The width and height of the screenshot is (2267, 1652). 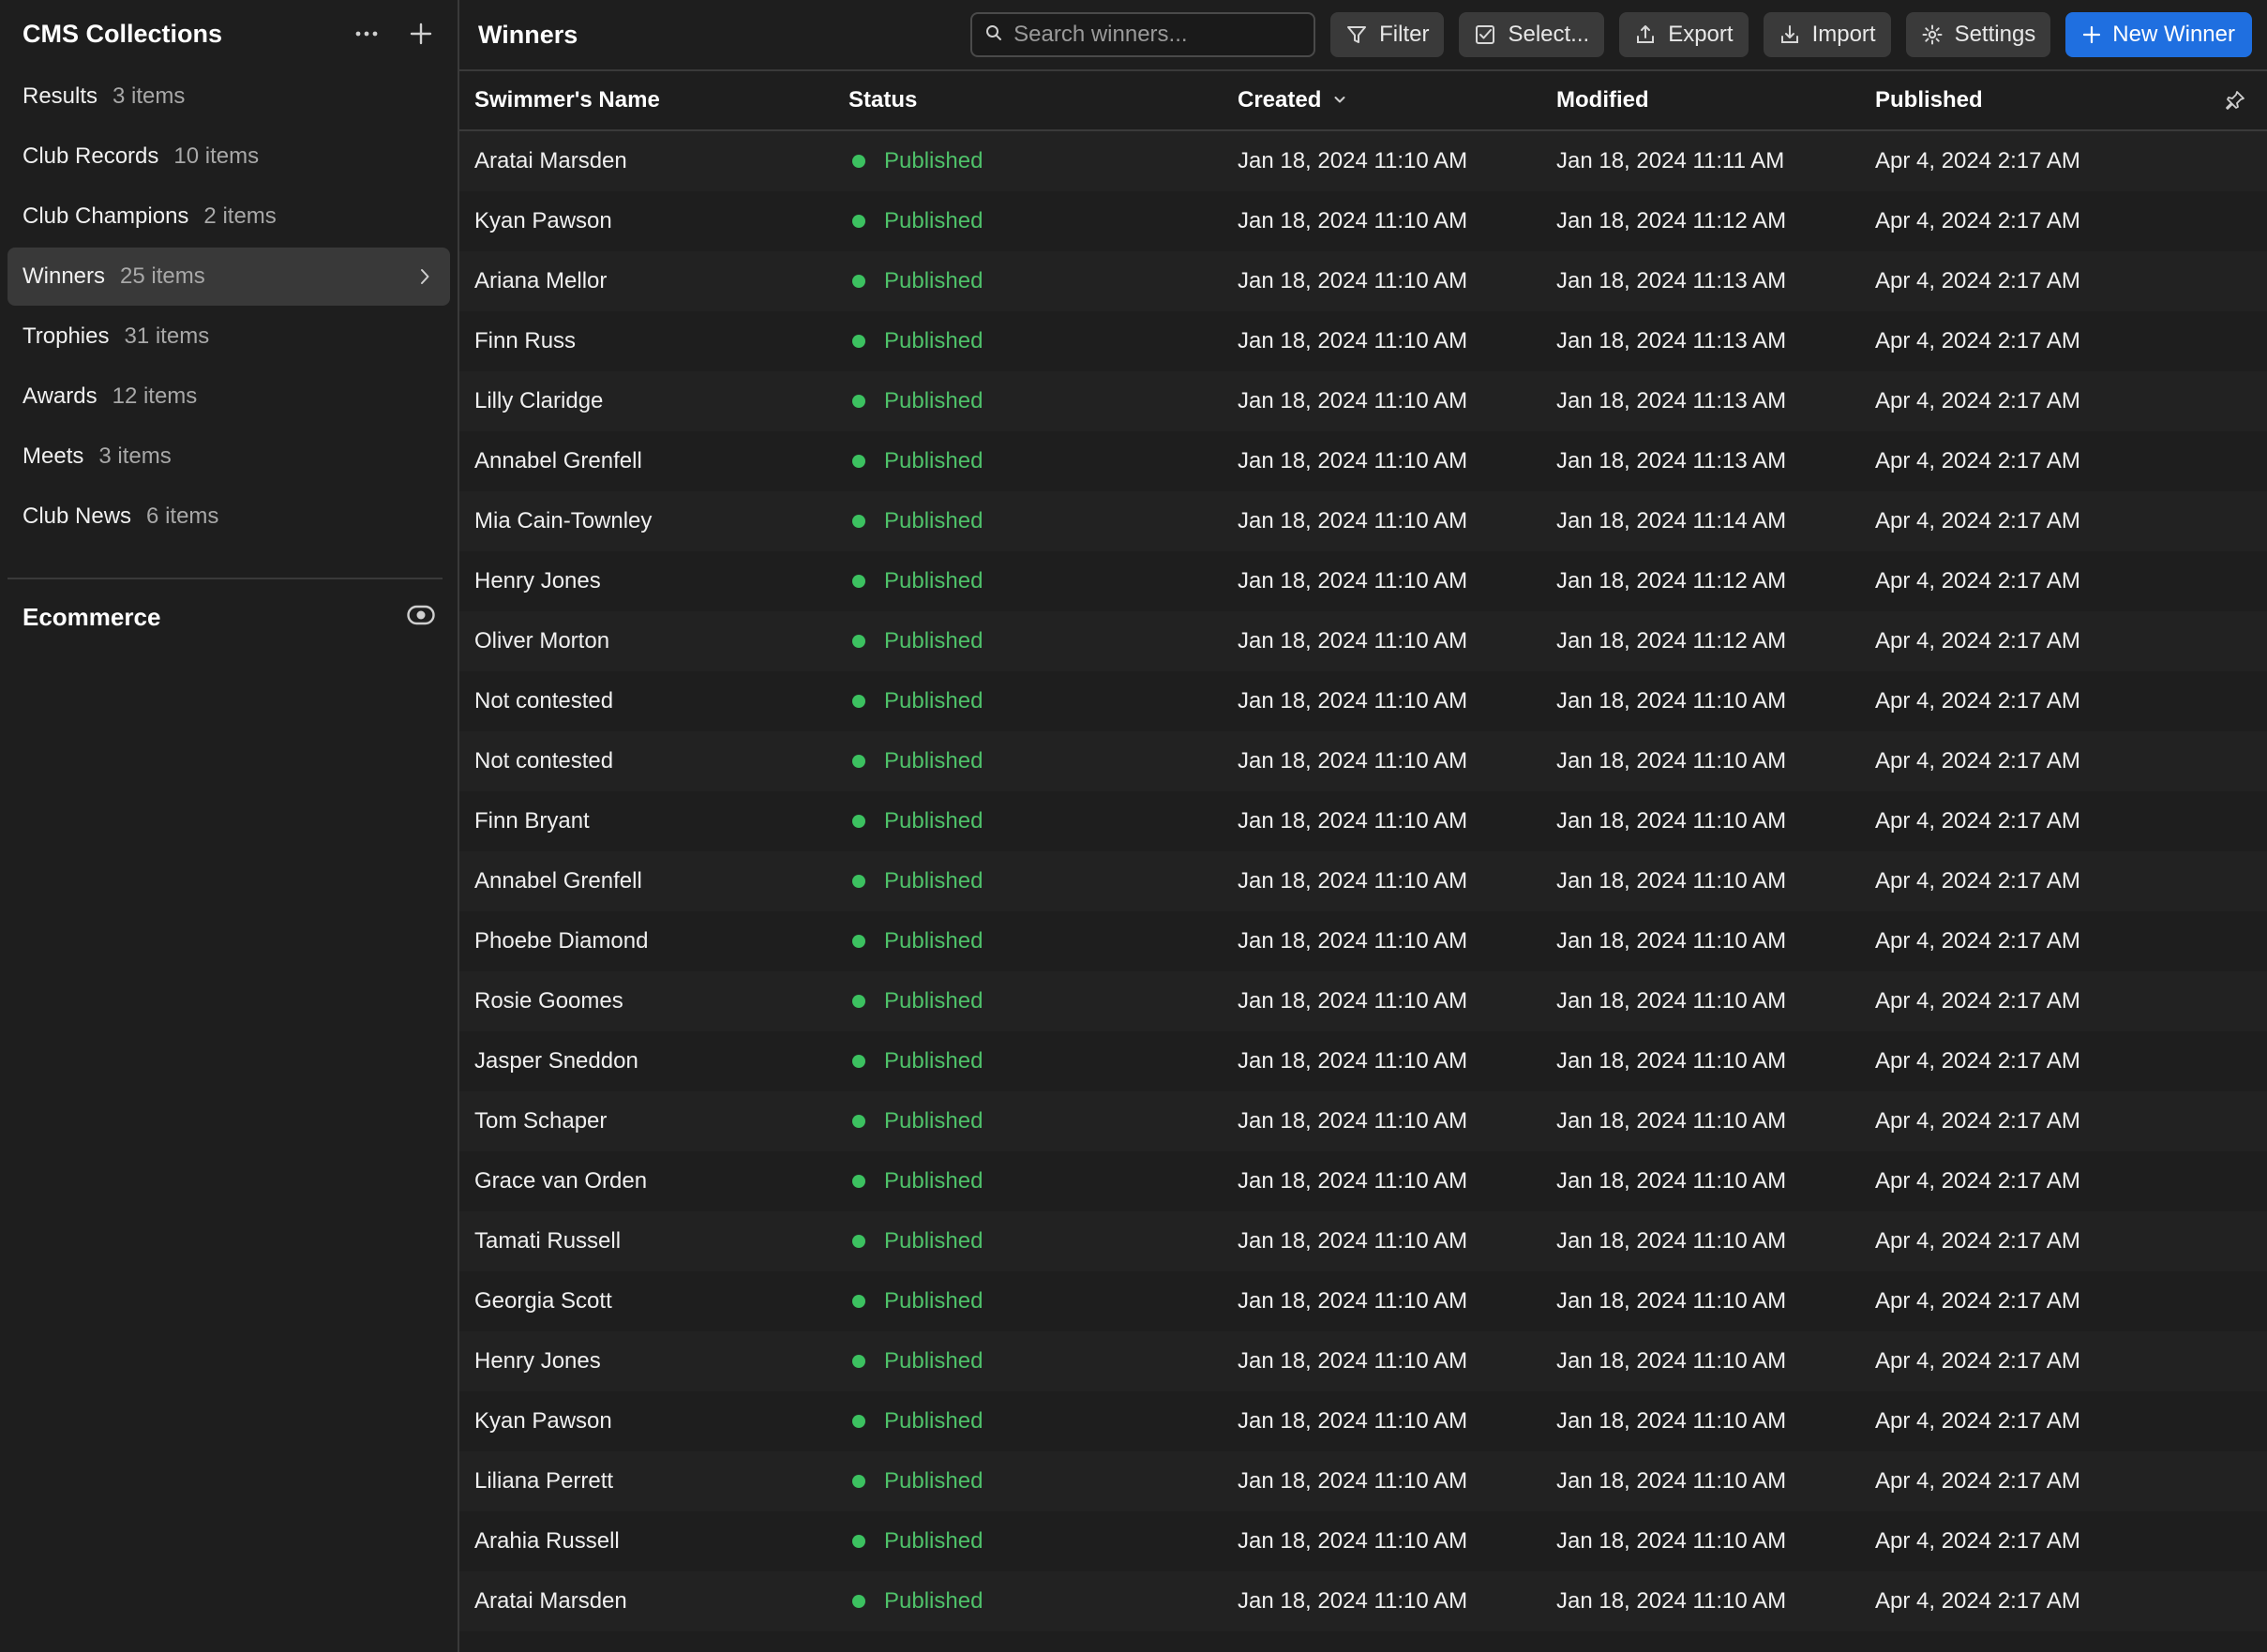 I want to click on new-winner-button: New Winner, so click(x=2158, y=34).